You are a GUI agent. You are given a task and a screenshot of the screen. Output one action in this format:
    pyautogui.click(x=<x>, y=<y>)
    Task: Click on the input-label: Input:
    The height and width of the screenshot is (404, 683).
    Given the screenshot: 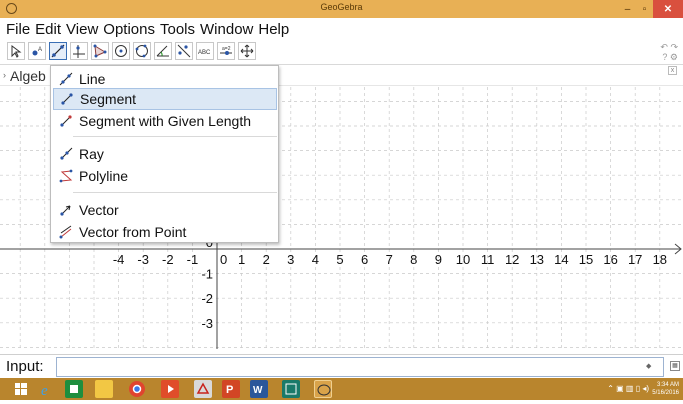 What is the action you would take?
    pyautogui.click(x=25, y=366)
    